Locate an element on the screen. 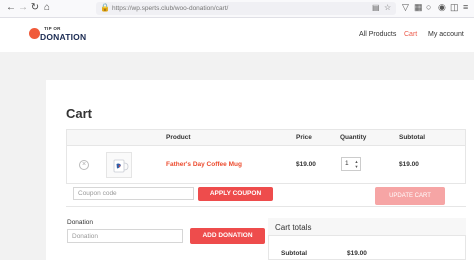  cart-totals-title: Cart totals is located at coordinates (293, 227).